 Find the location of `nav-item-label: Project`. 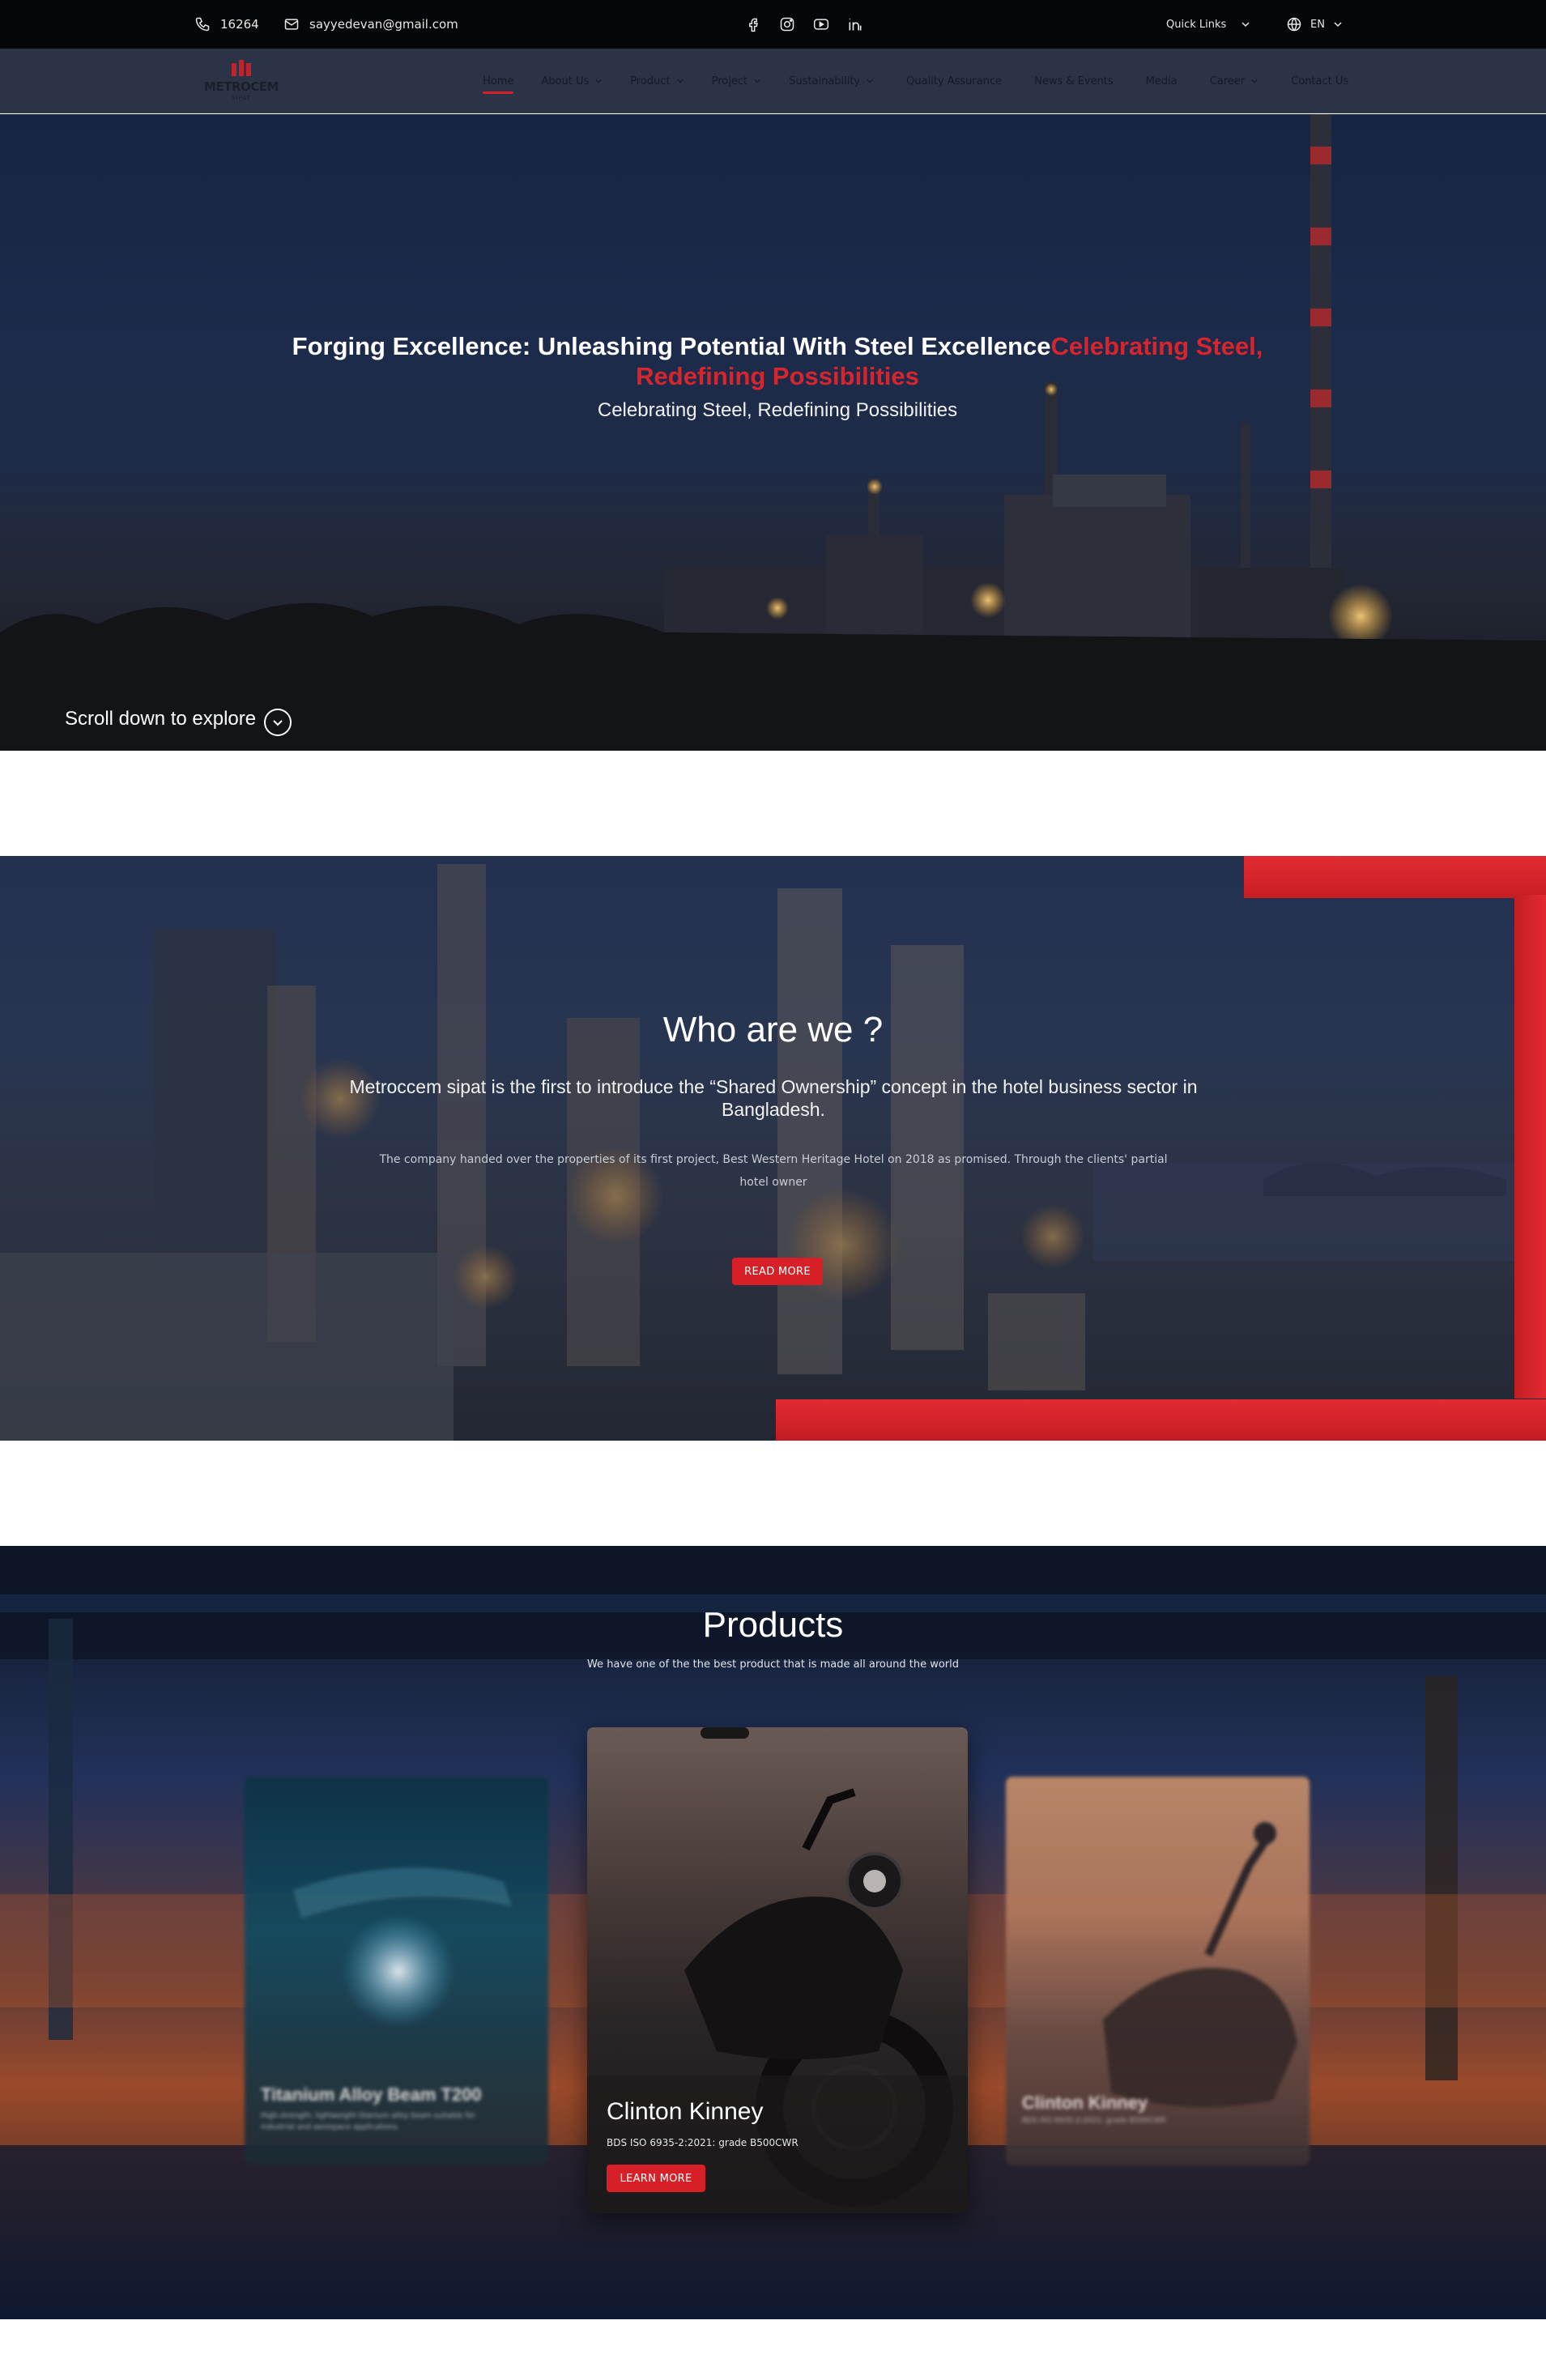

nav-item-label: Project is located at coordinates (730, 81).